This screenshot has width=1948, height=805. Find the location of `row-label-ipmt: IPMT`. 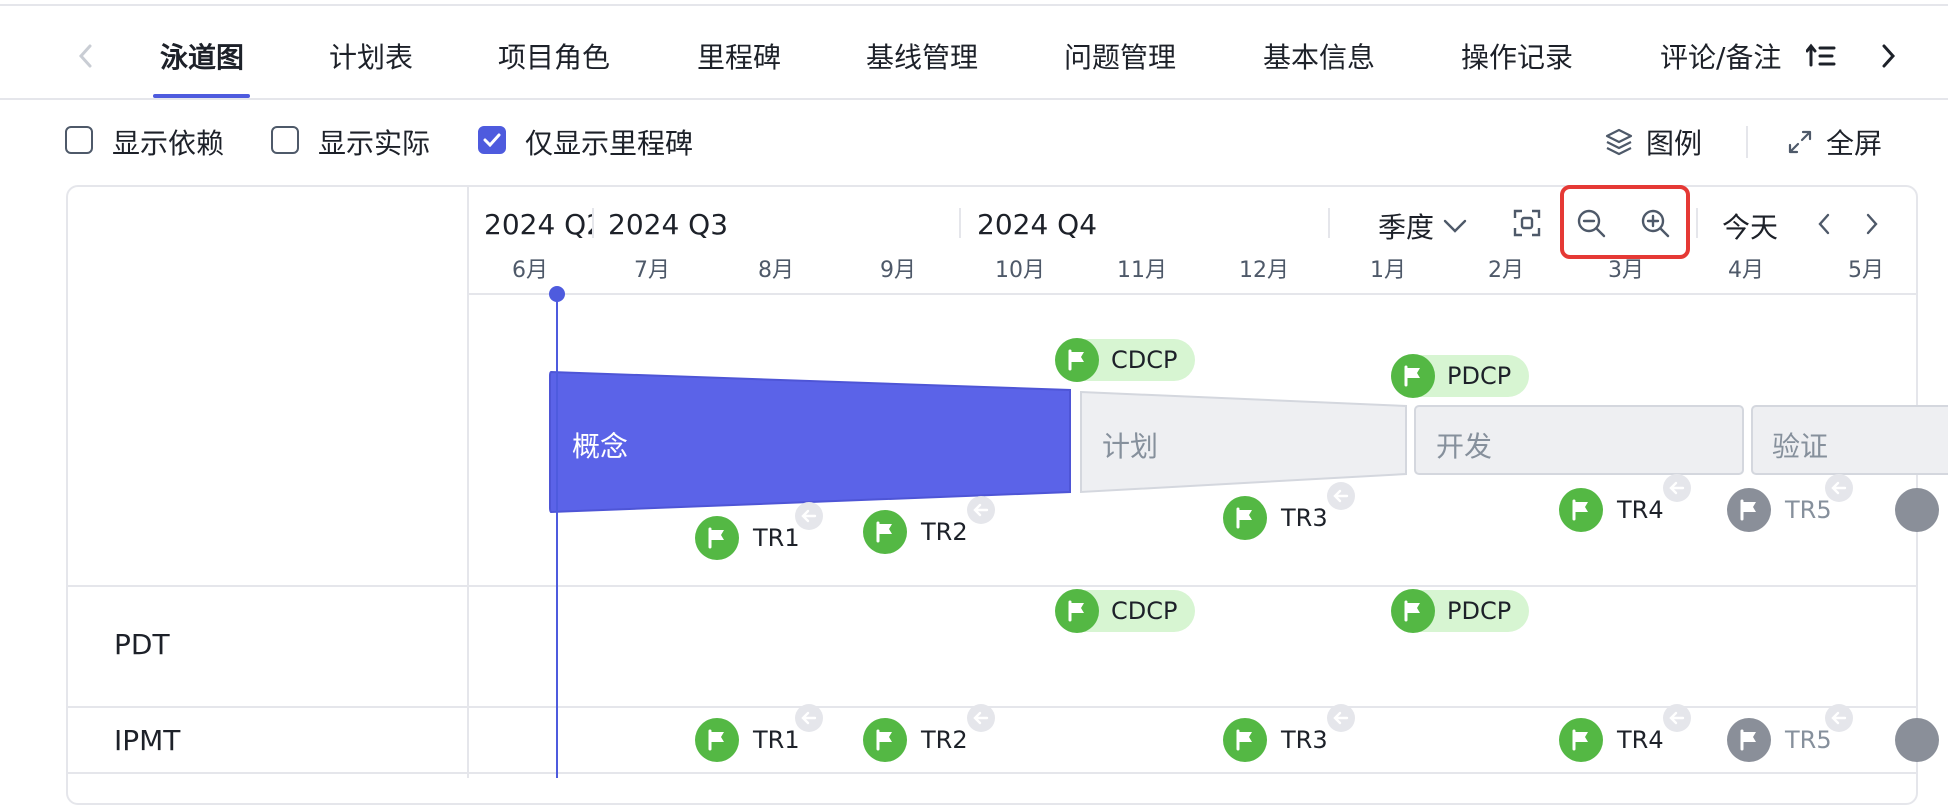

row-label-ipmt: IPMT is located at coordinates (147, 740).